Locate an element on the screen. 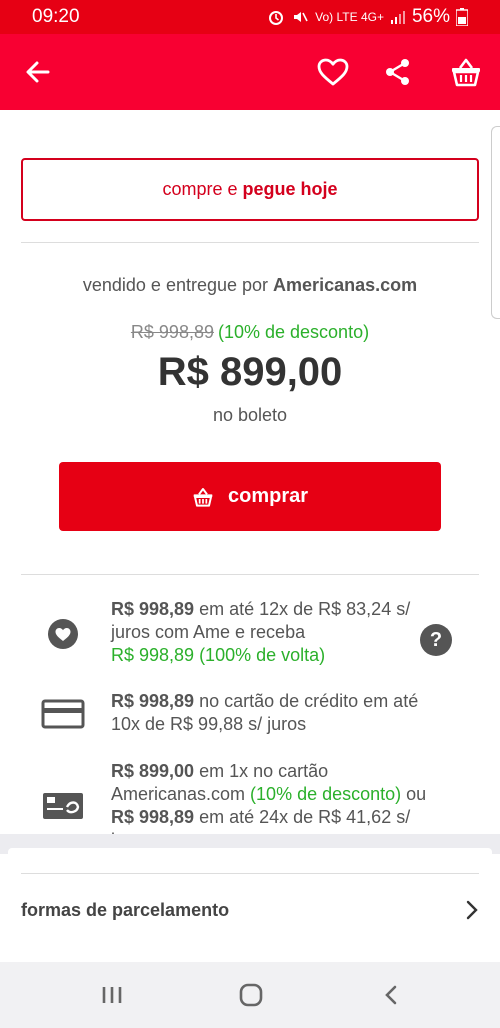 The height and width of the screenshot is (1028, 500). share-icon is located at coordinates (398, 72).